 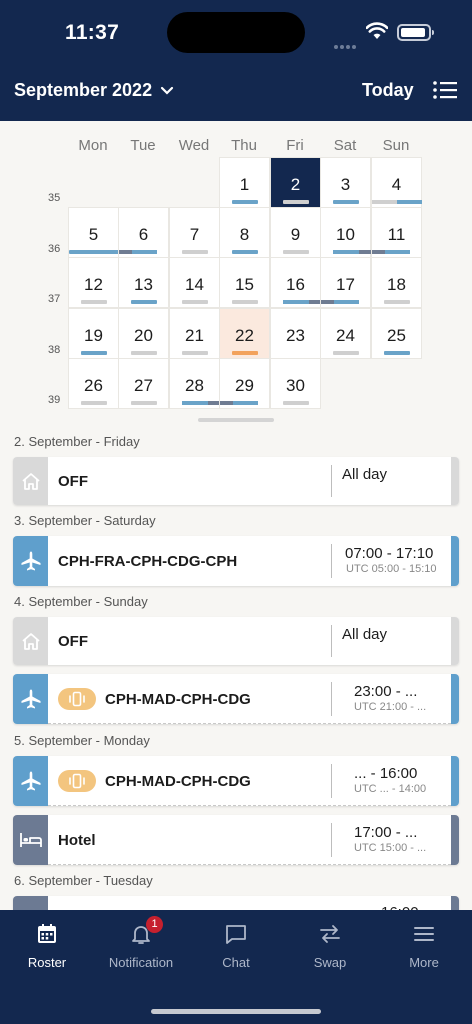 I want to click on duty-title: OFF, so click(x=73, y=641).